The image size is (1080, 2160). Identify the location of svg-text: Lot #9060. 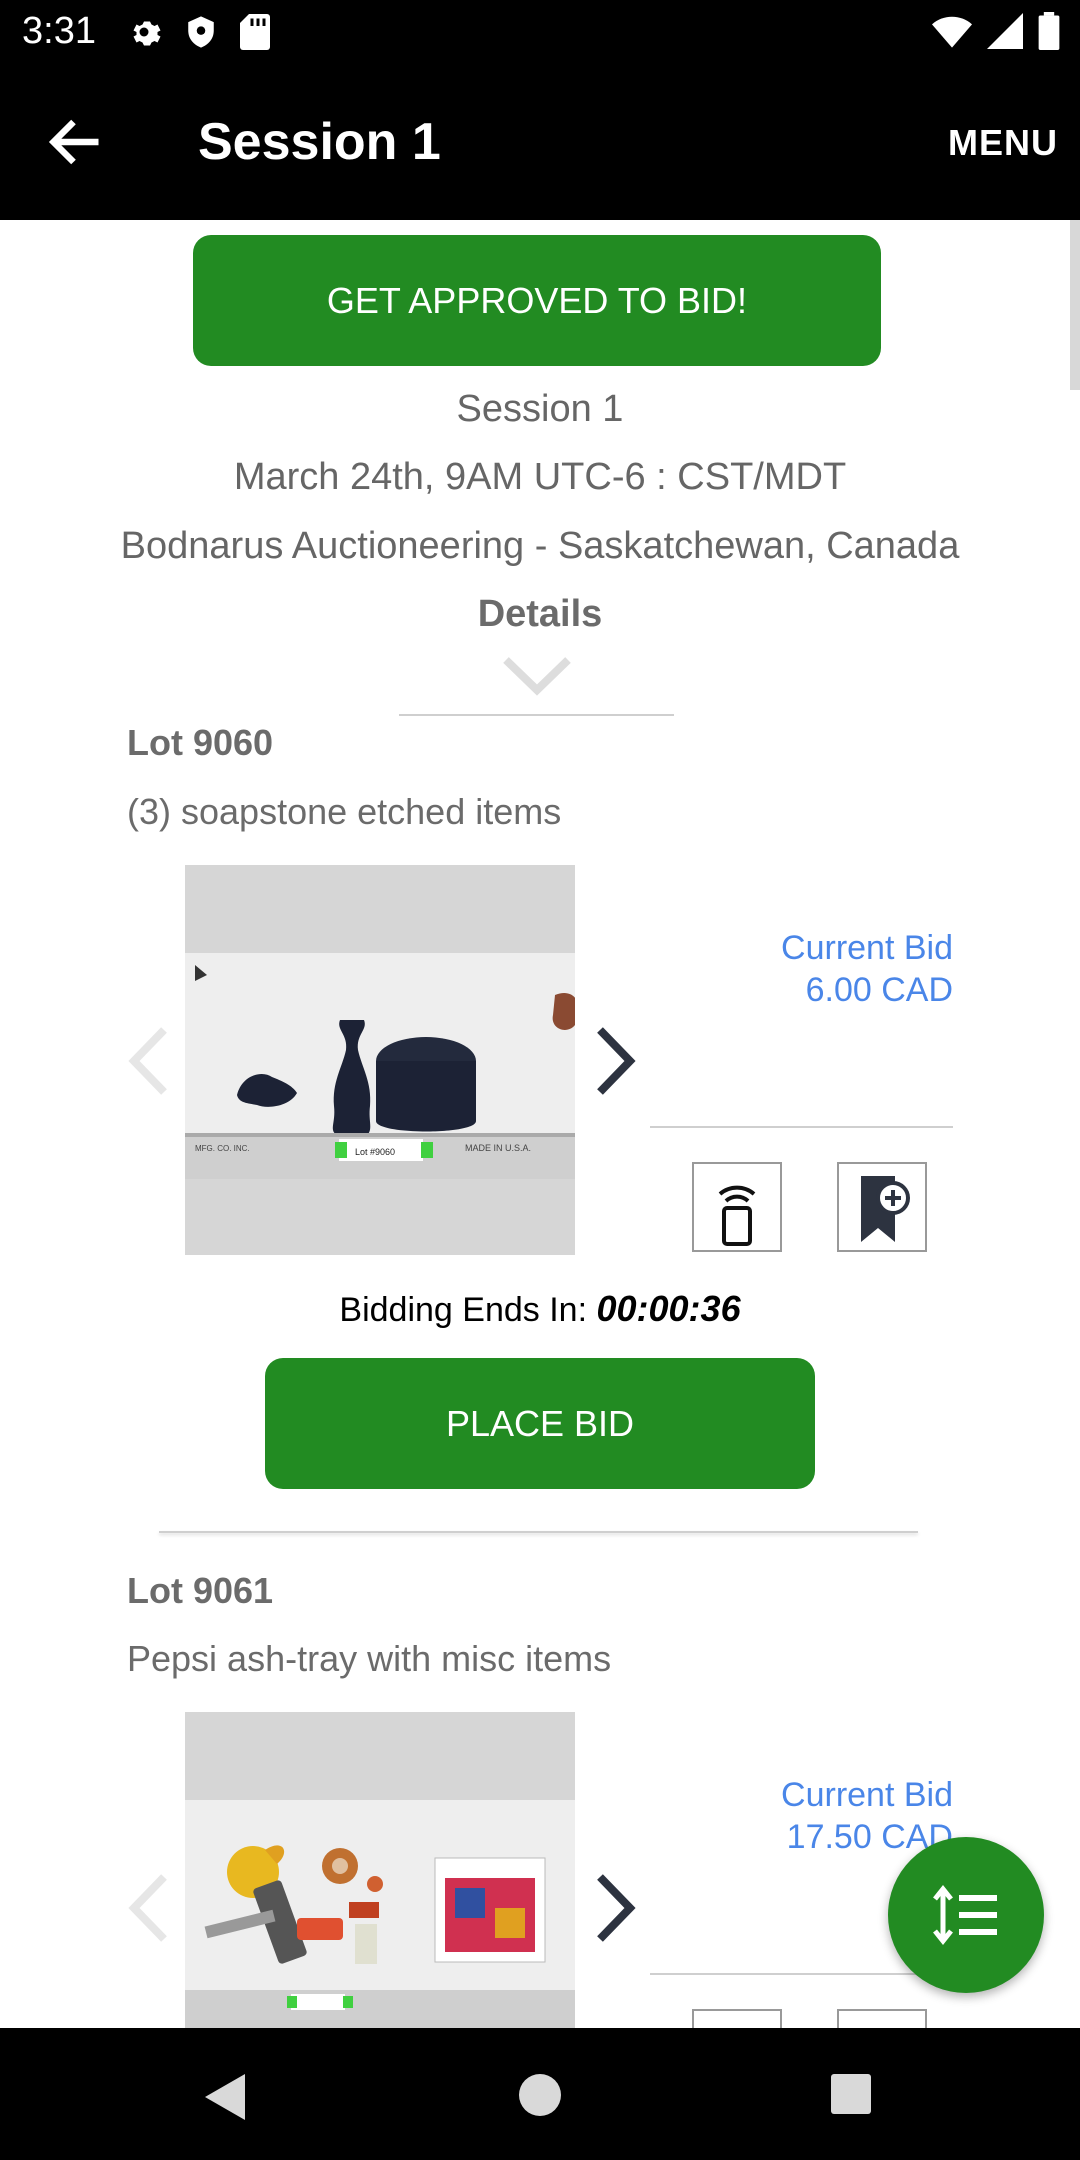
(375, 1152).